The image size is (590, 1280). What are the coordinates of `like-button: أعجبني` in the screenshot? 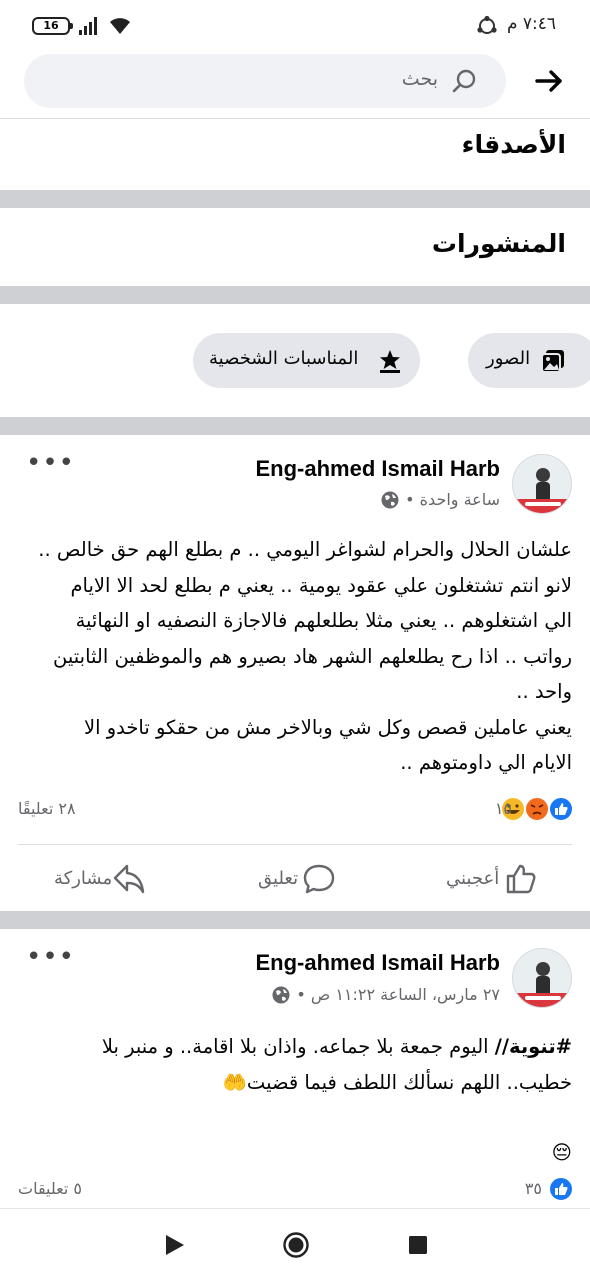 It's located at (494, 880).